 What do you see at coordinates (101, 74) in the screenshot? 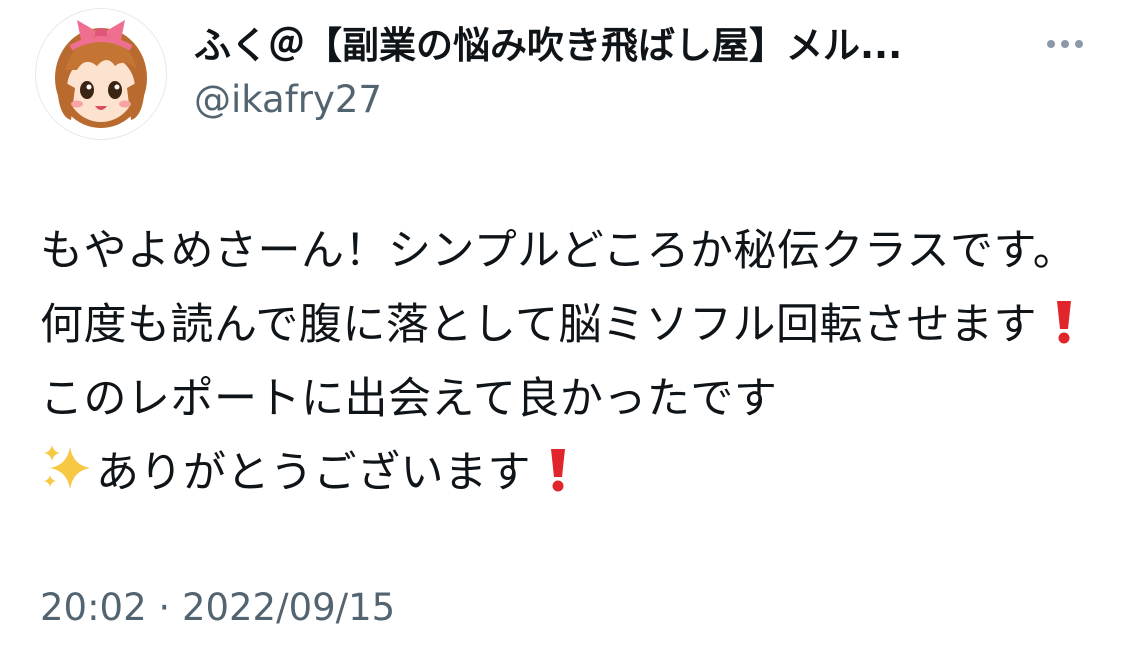
I see `anime-girl-avatar-icon` at bounding box center [101, 74].